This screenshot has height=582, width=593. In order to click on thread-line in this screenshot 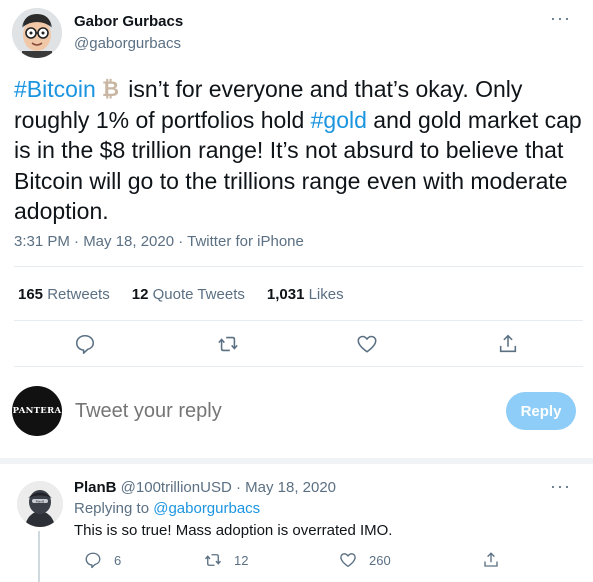, I will do `click(39, 556)`.